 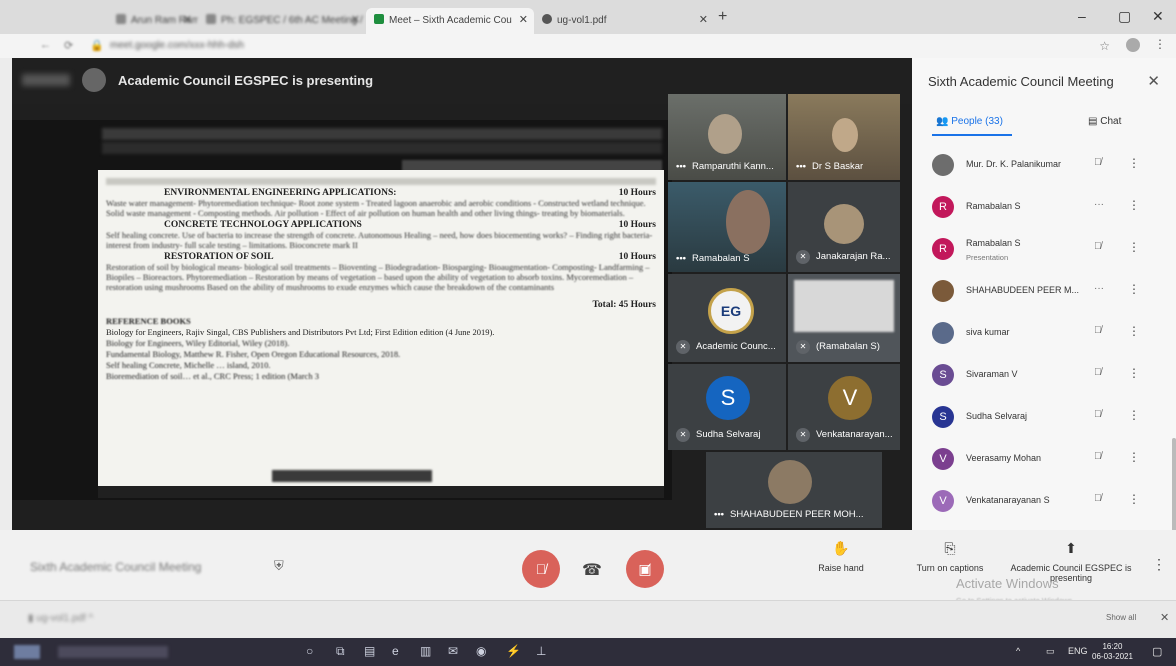 What do you see at coordinates (46, 80) in the screenshot?
I see `menu-icon` at bounding box center [46, 80].